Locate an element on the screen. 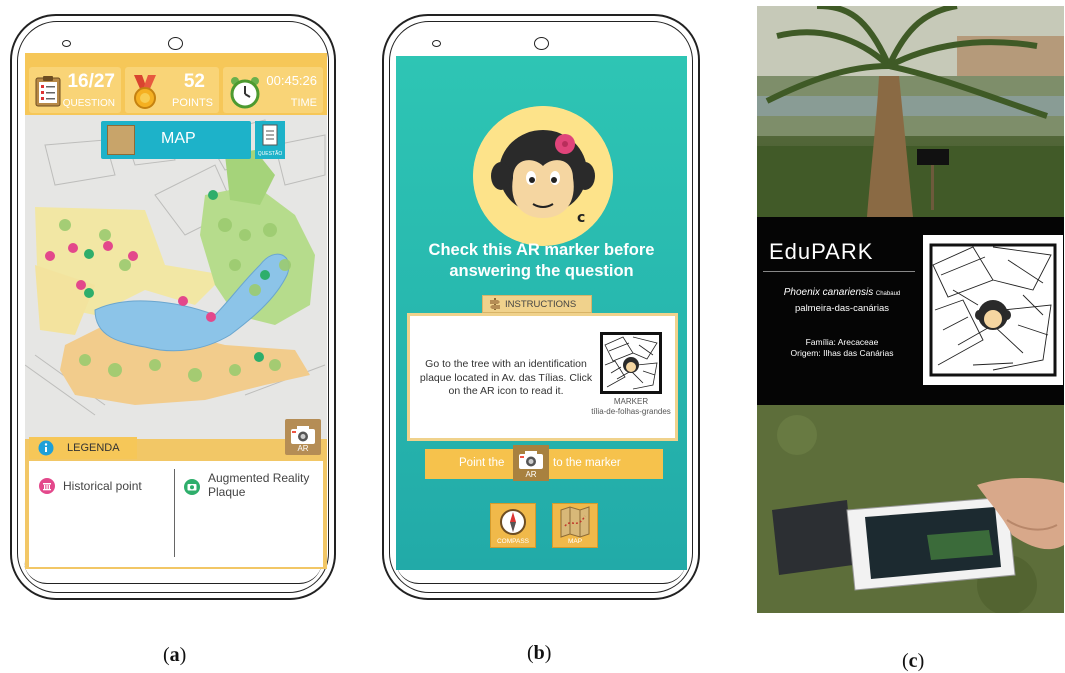  question-label: QUESTION is located at coordinates (88, 103).